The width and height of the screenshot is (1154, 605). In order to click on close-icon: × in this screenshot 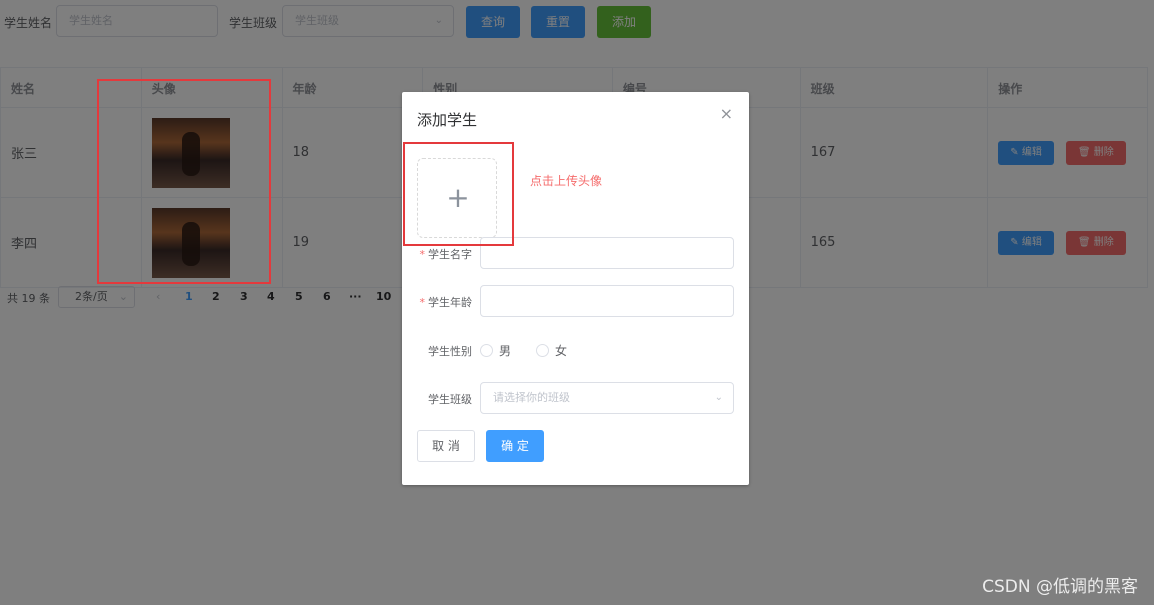, I will do `click(726, 113)`.